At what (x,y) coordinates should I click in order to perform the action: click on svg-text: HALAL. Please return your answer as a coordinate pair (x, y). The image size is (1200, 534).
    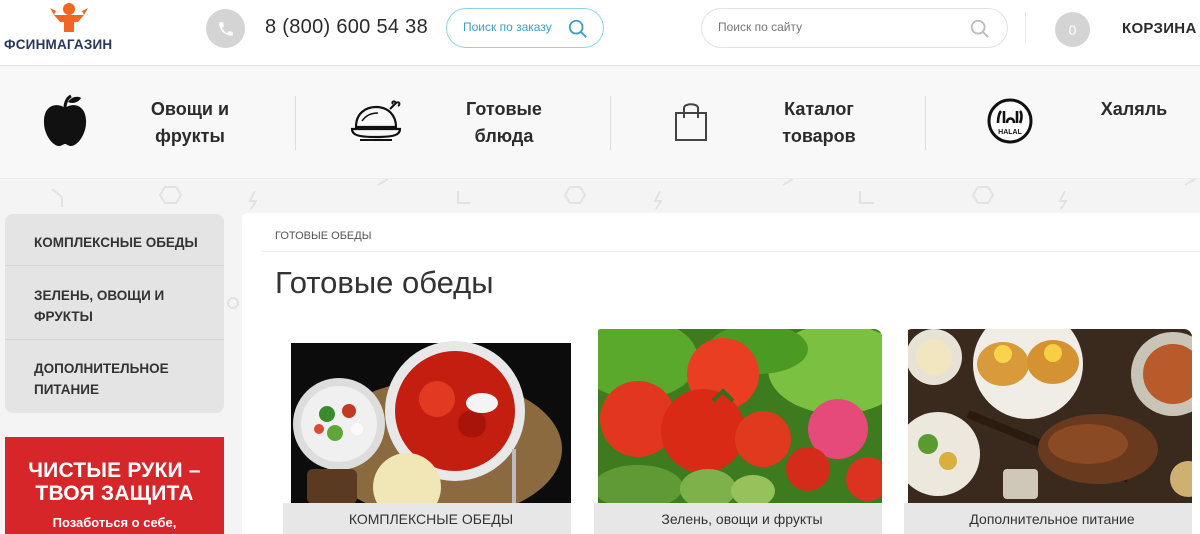
    Looking at the image, I should click on (1010, 132).